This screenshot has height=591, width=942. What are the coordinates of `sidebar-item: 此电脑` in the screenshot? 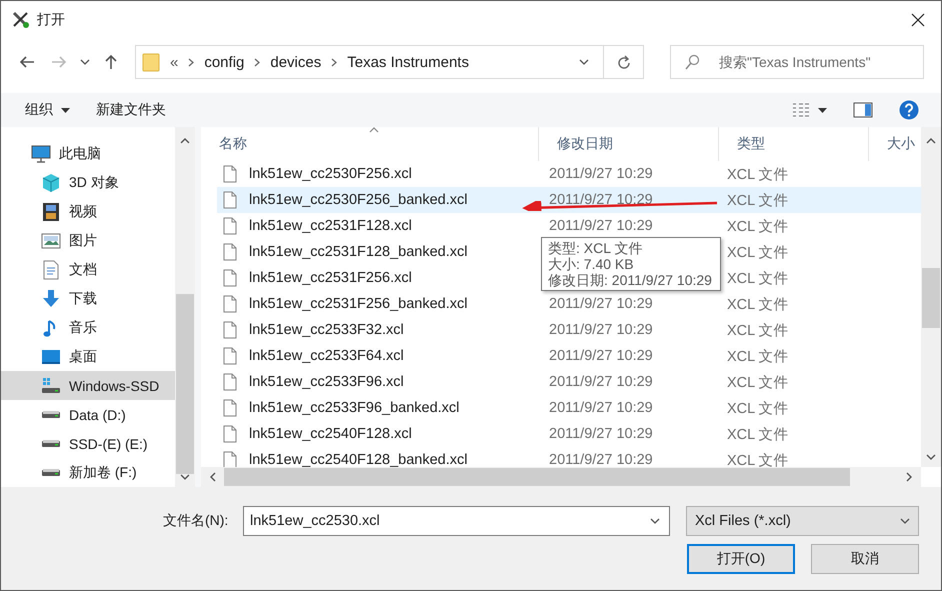 It's located at (88, 153).